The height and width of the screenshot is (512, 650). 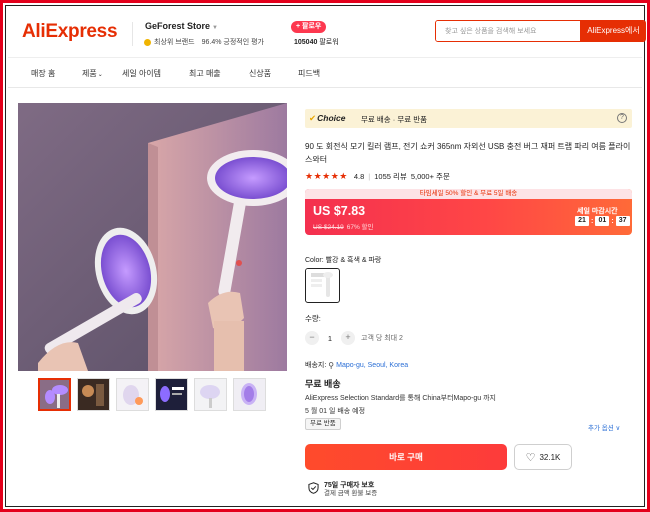 I want to click on quantity-plus-button: +, so click(x=348, y=338).